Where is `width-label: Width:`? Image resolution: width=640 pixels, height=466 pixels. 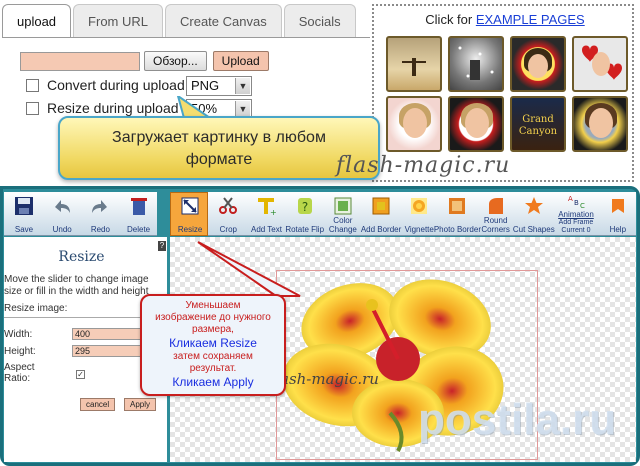 width-label: Width: is located at coordinates (18, 334).